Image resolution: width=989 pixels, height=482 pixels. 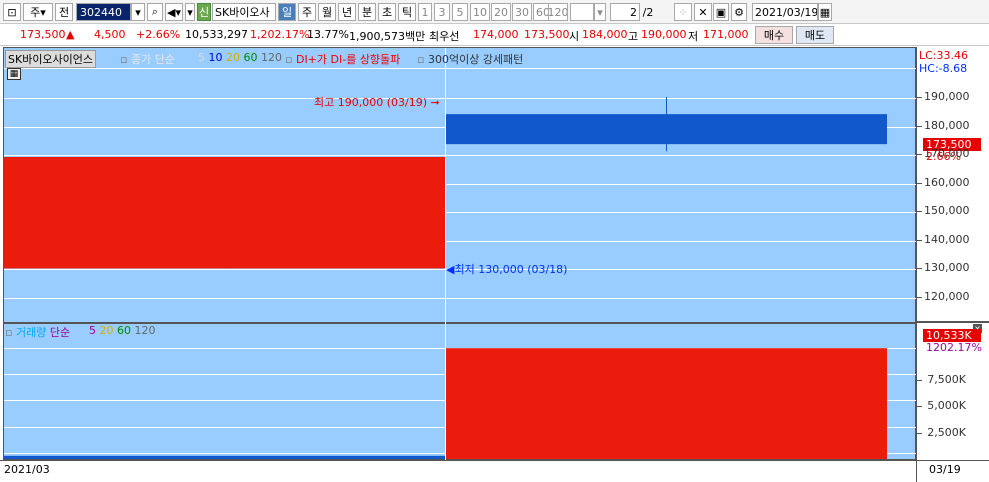 I want to click on low-annotation-text: 최저 130,000 (03/18), so click(x=511, y=269).